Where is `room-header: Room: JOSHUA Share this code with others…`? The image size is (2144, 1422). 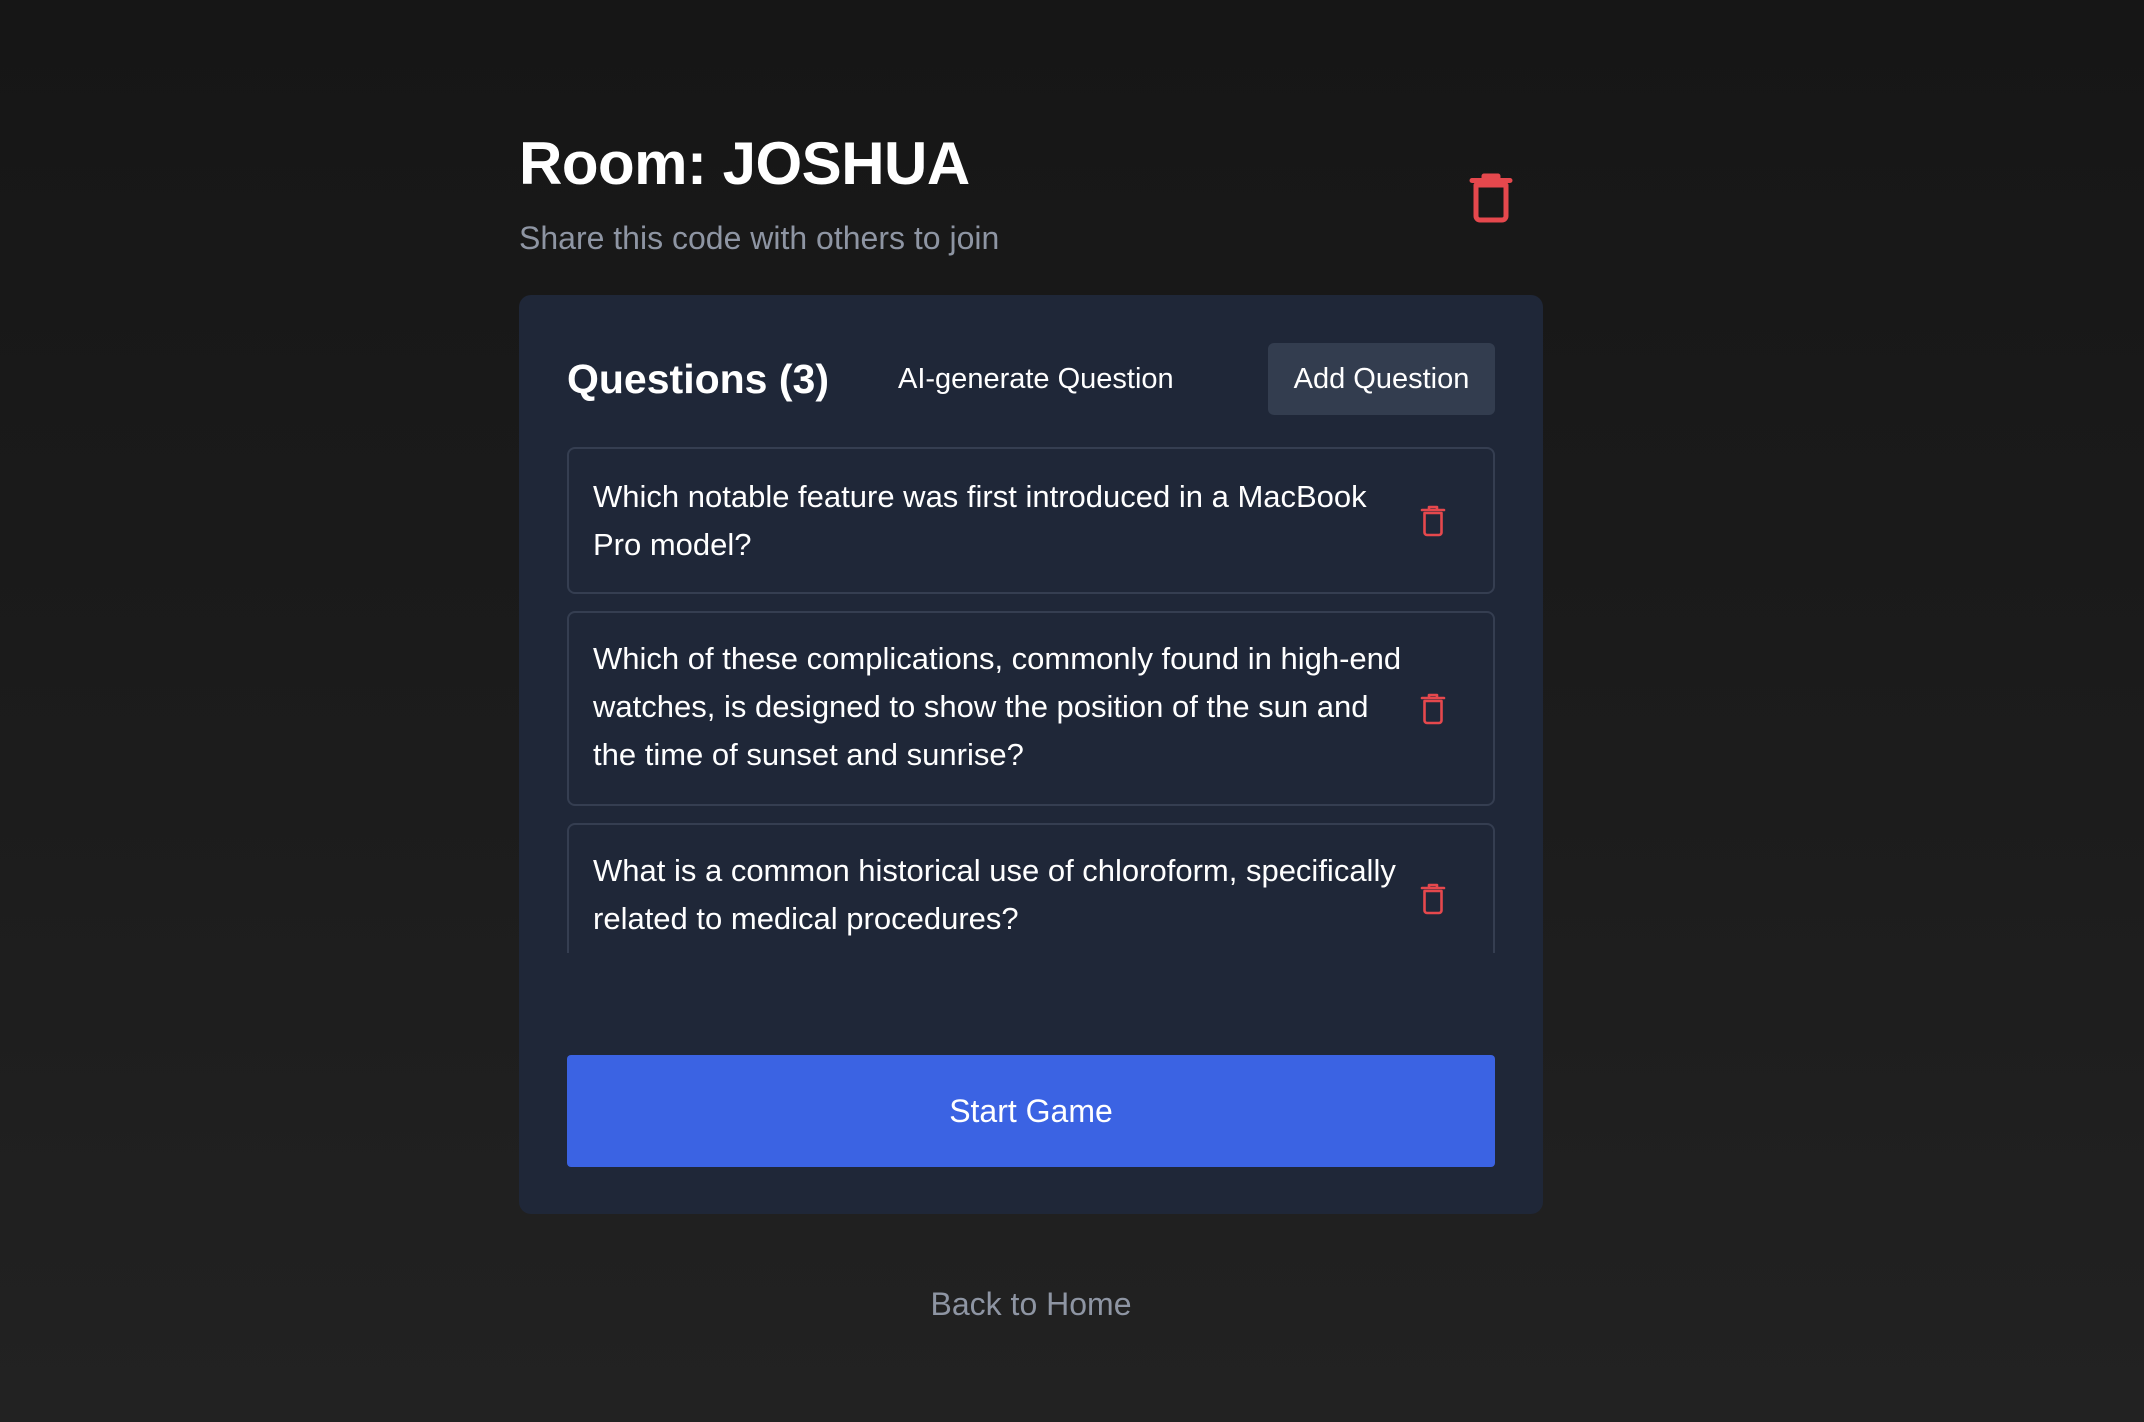 room-header: Room: JOSHUA Share this code with others… is located at coordinates (1031, 198).